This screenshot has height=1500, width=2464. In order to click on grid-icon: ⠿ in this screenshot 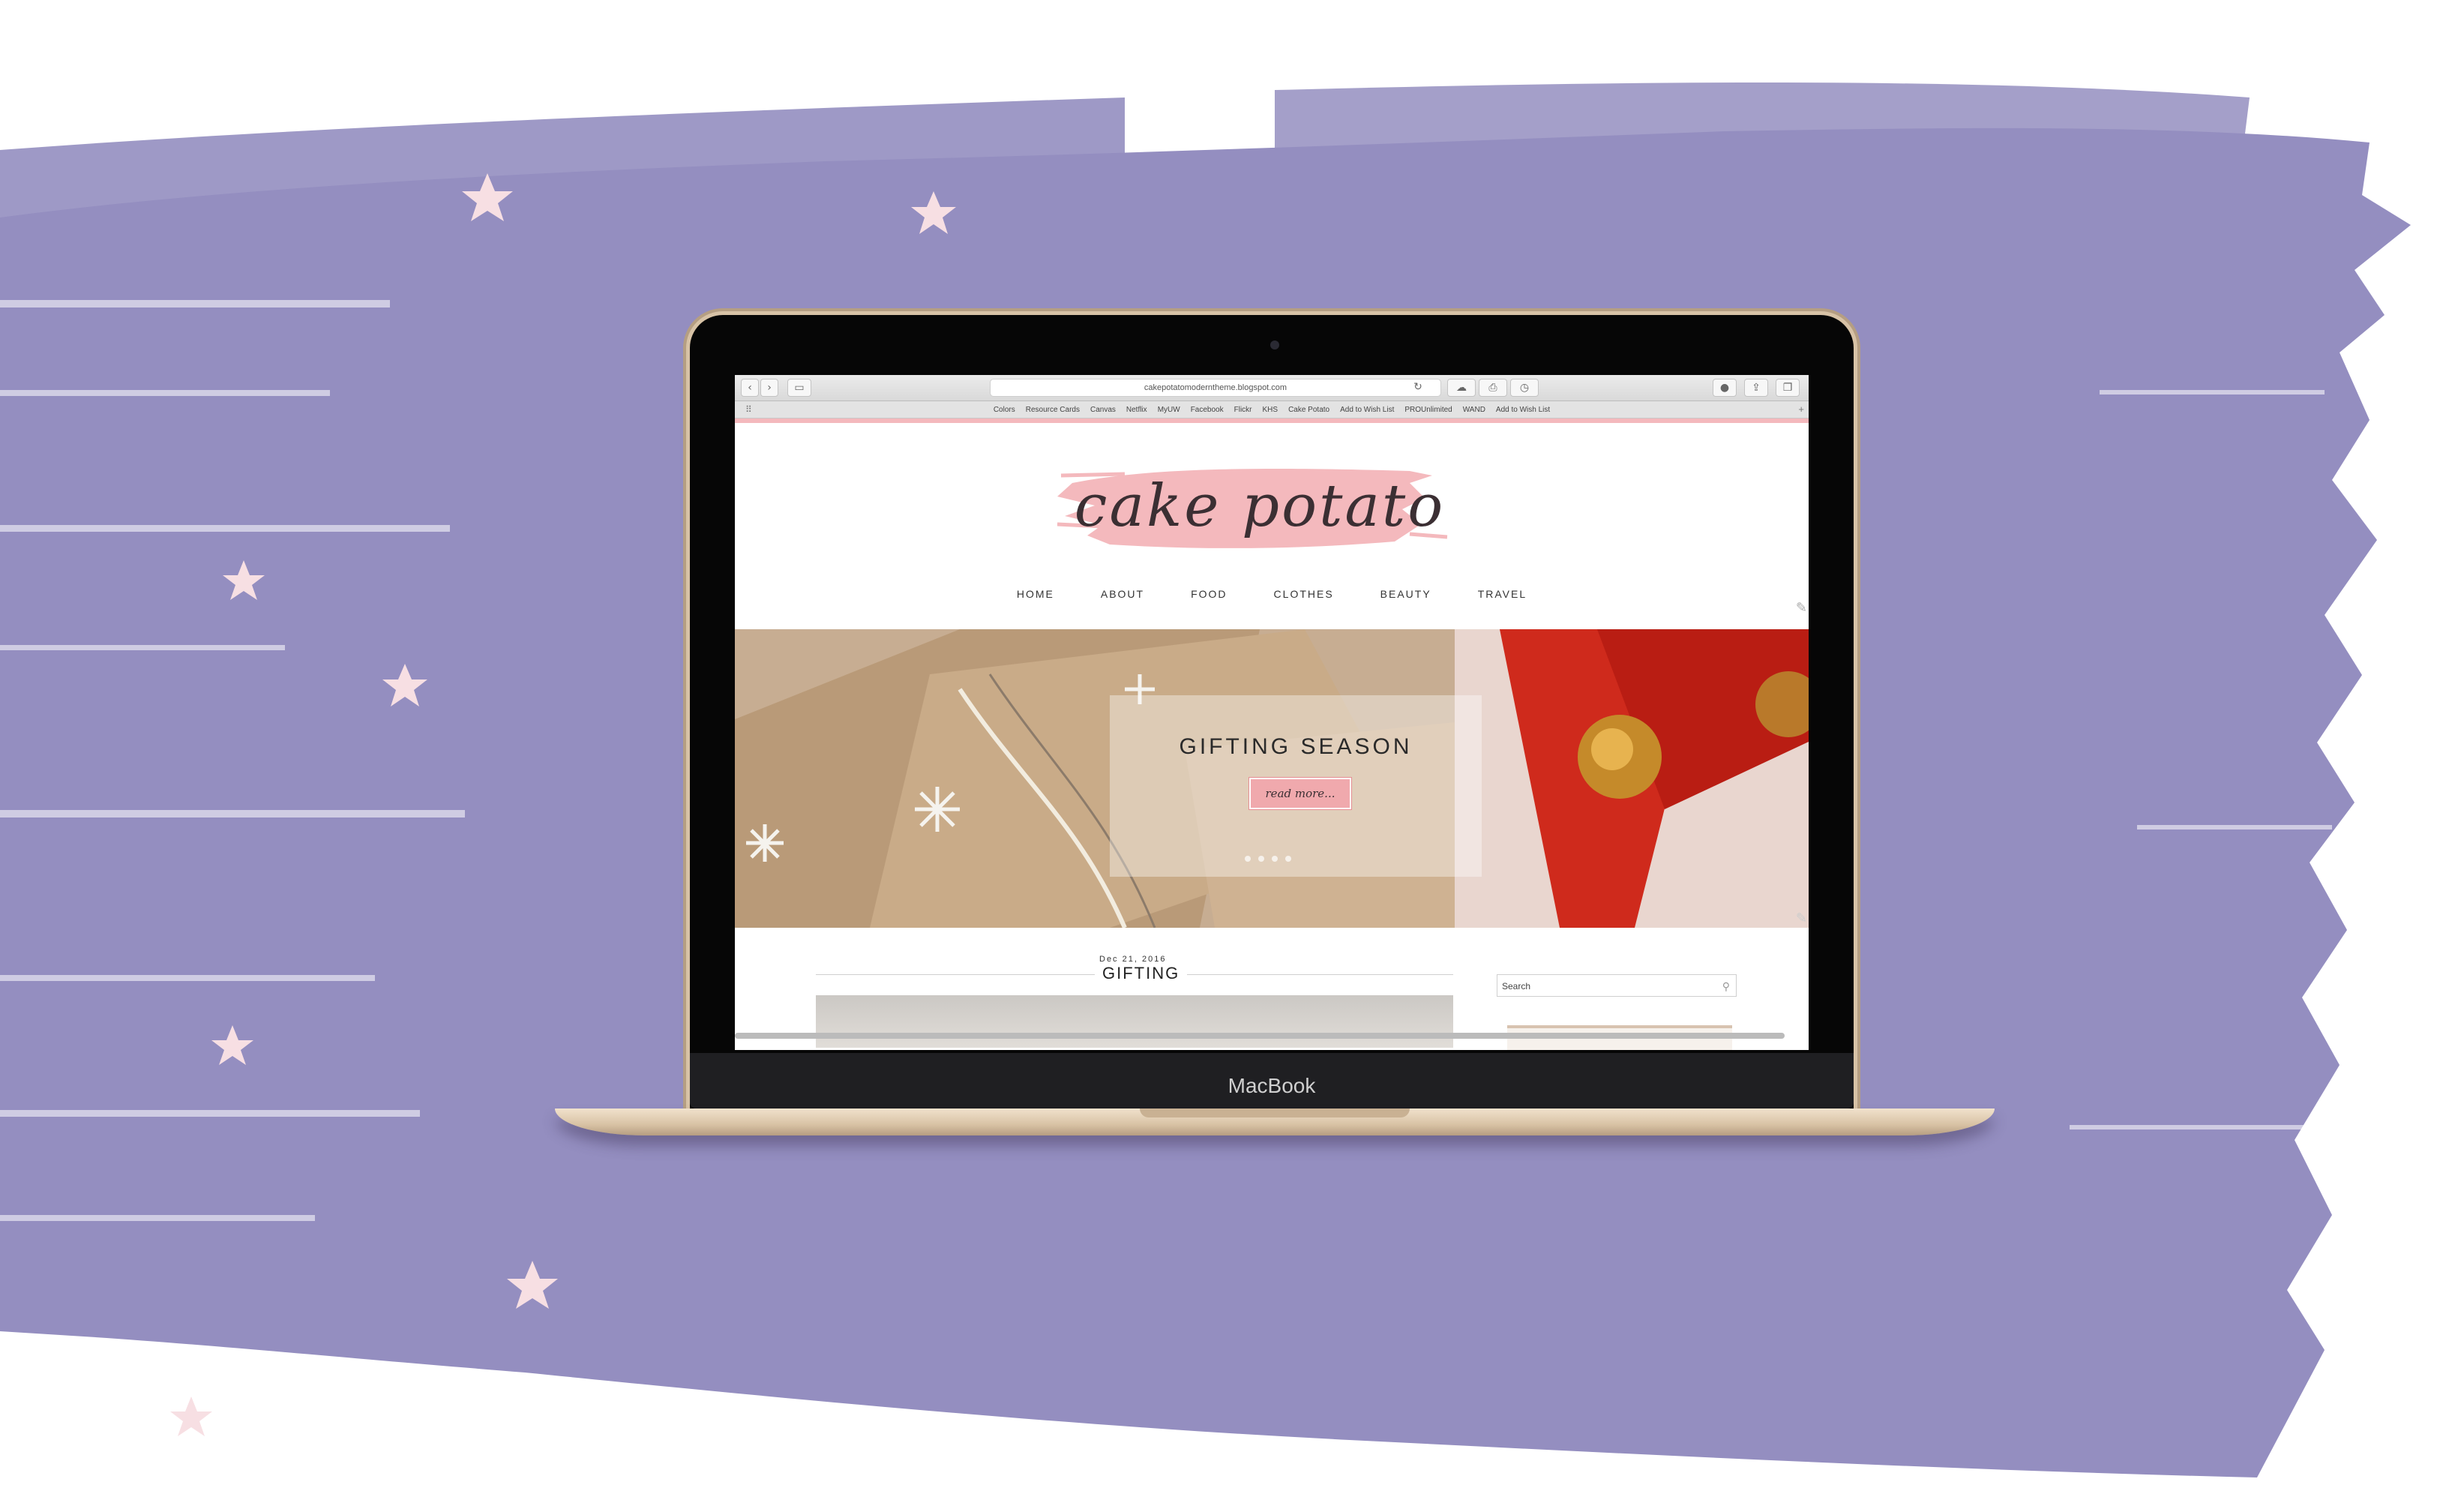, I will do `click(748, 409)`.